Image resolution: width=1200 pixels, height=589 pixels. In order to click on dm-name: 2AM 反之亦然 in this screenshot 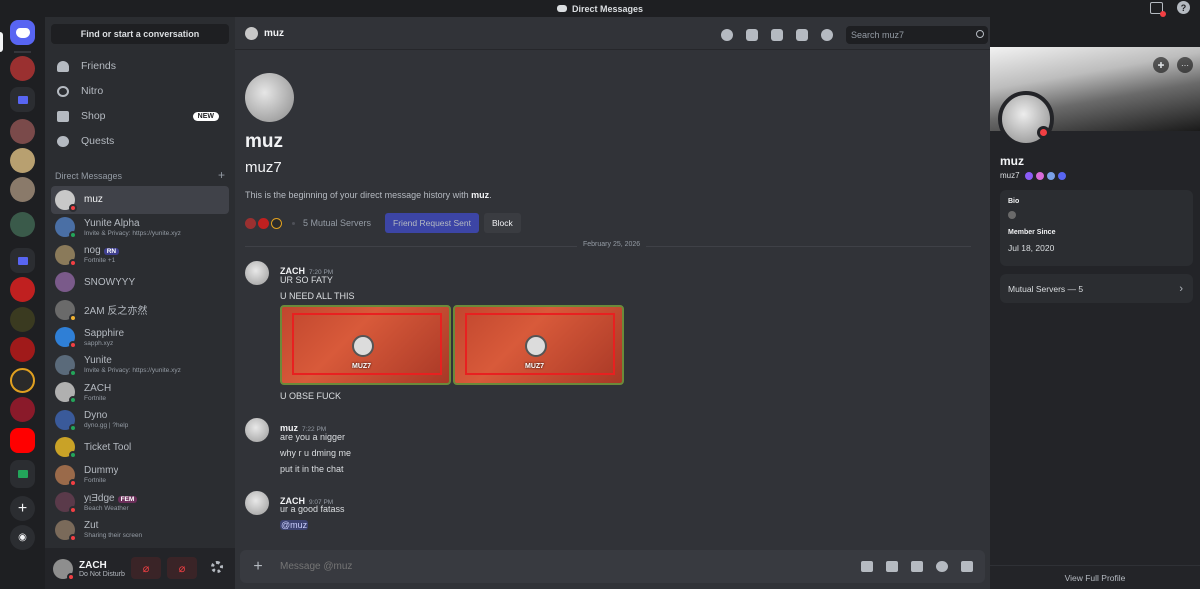, I will do `click(115, 309)`.